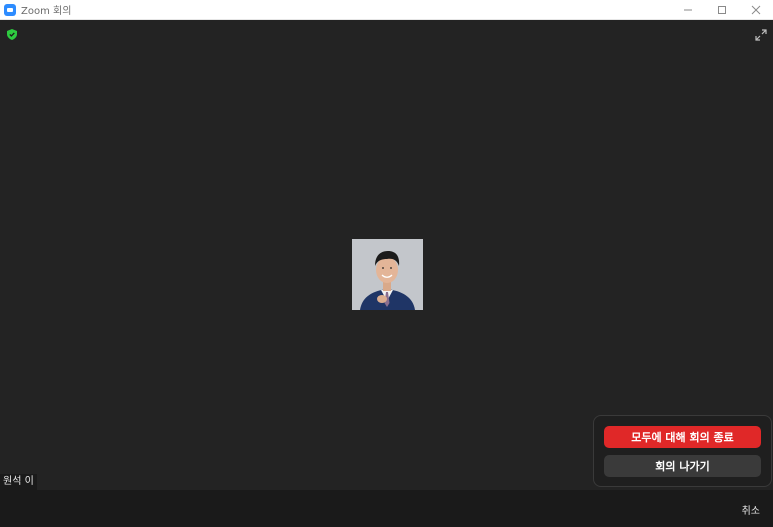 The height and width of the screenshot is (527, 773). I want to click on leave-meeting-button: 회의 나가기, so click(682, 466).